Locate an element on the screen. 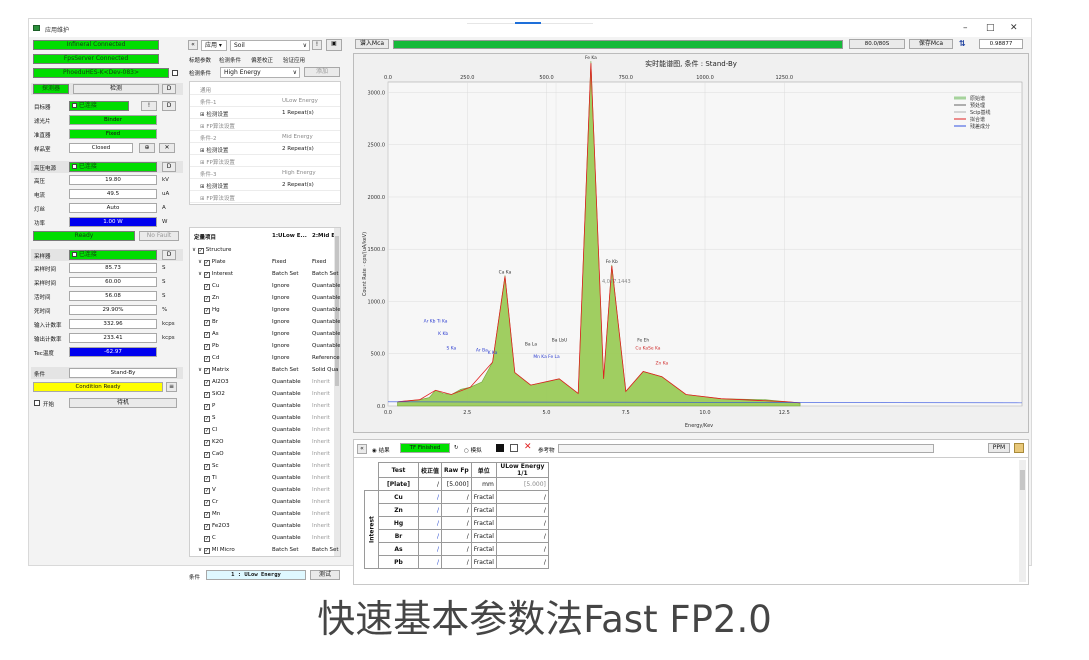 The height and width of the screenshot is (660, 1089). tree-row: ✓ K2O Quantable Inherit is located at coordinates (265, 442).